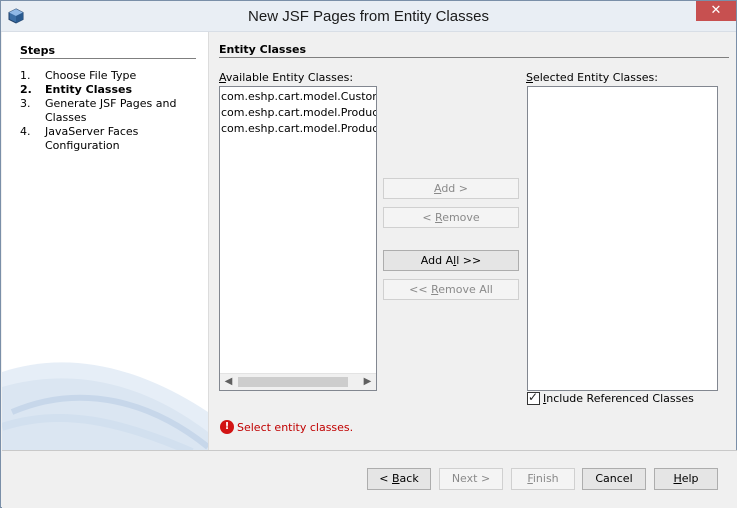 The width and height of the screenshot is (737, 508). I want to click on error-icon: !, so click(227, 427).